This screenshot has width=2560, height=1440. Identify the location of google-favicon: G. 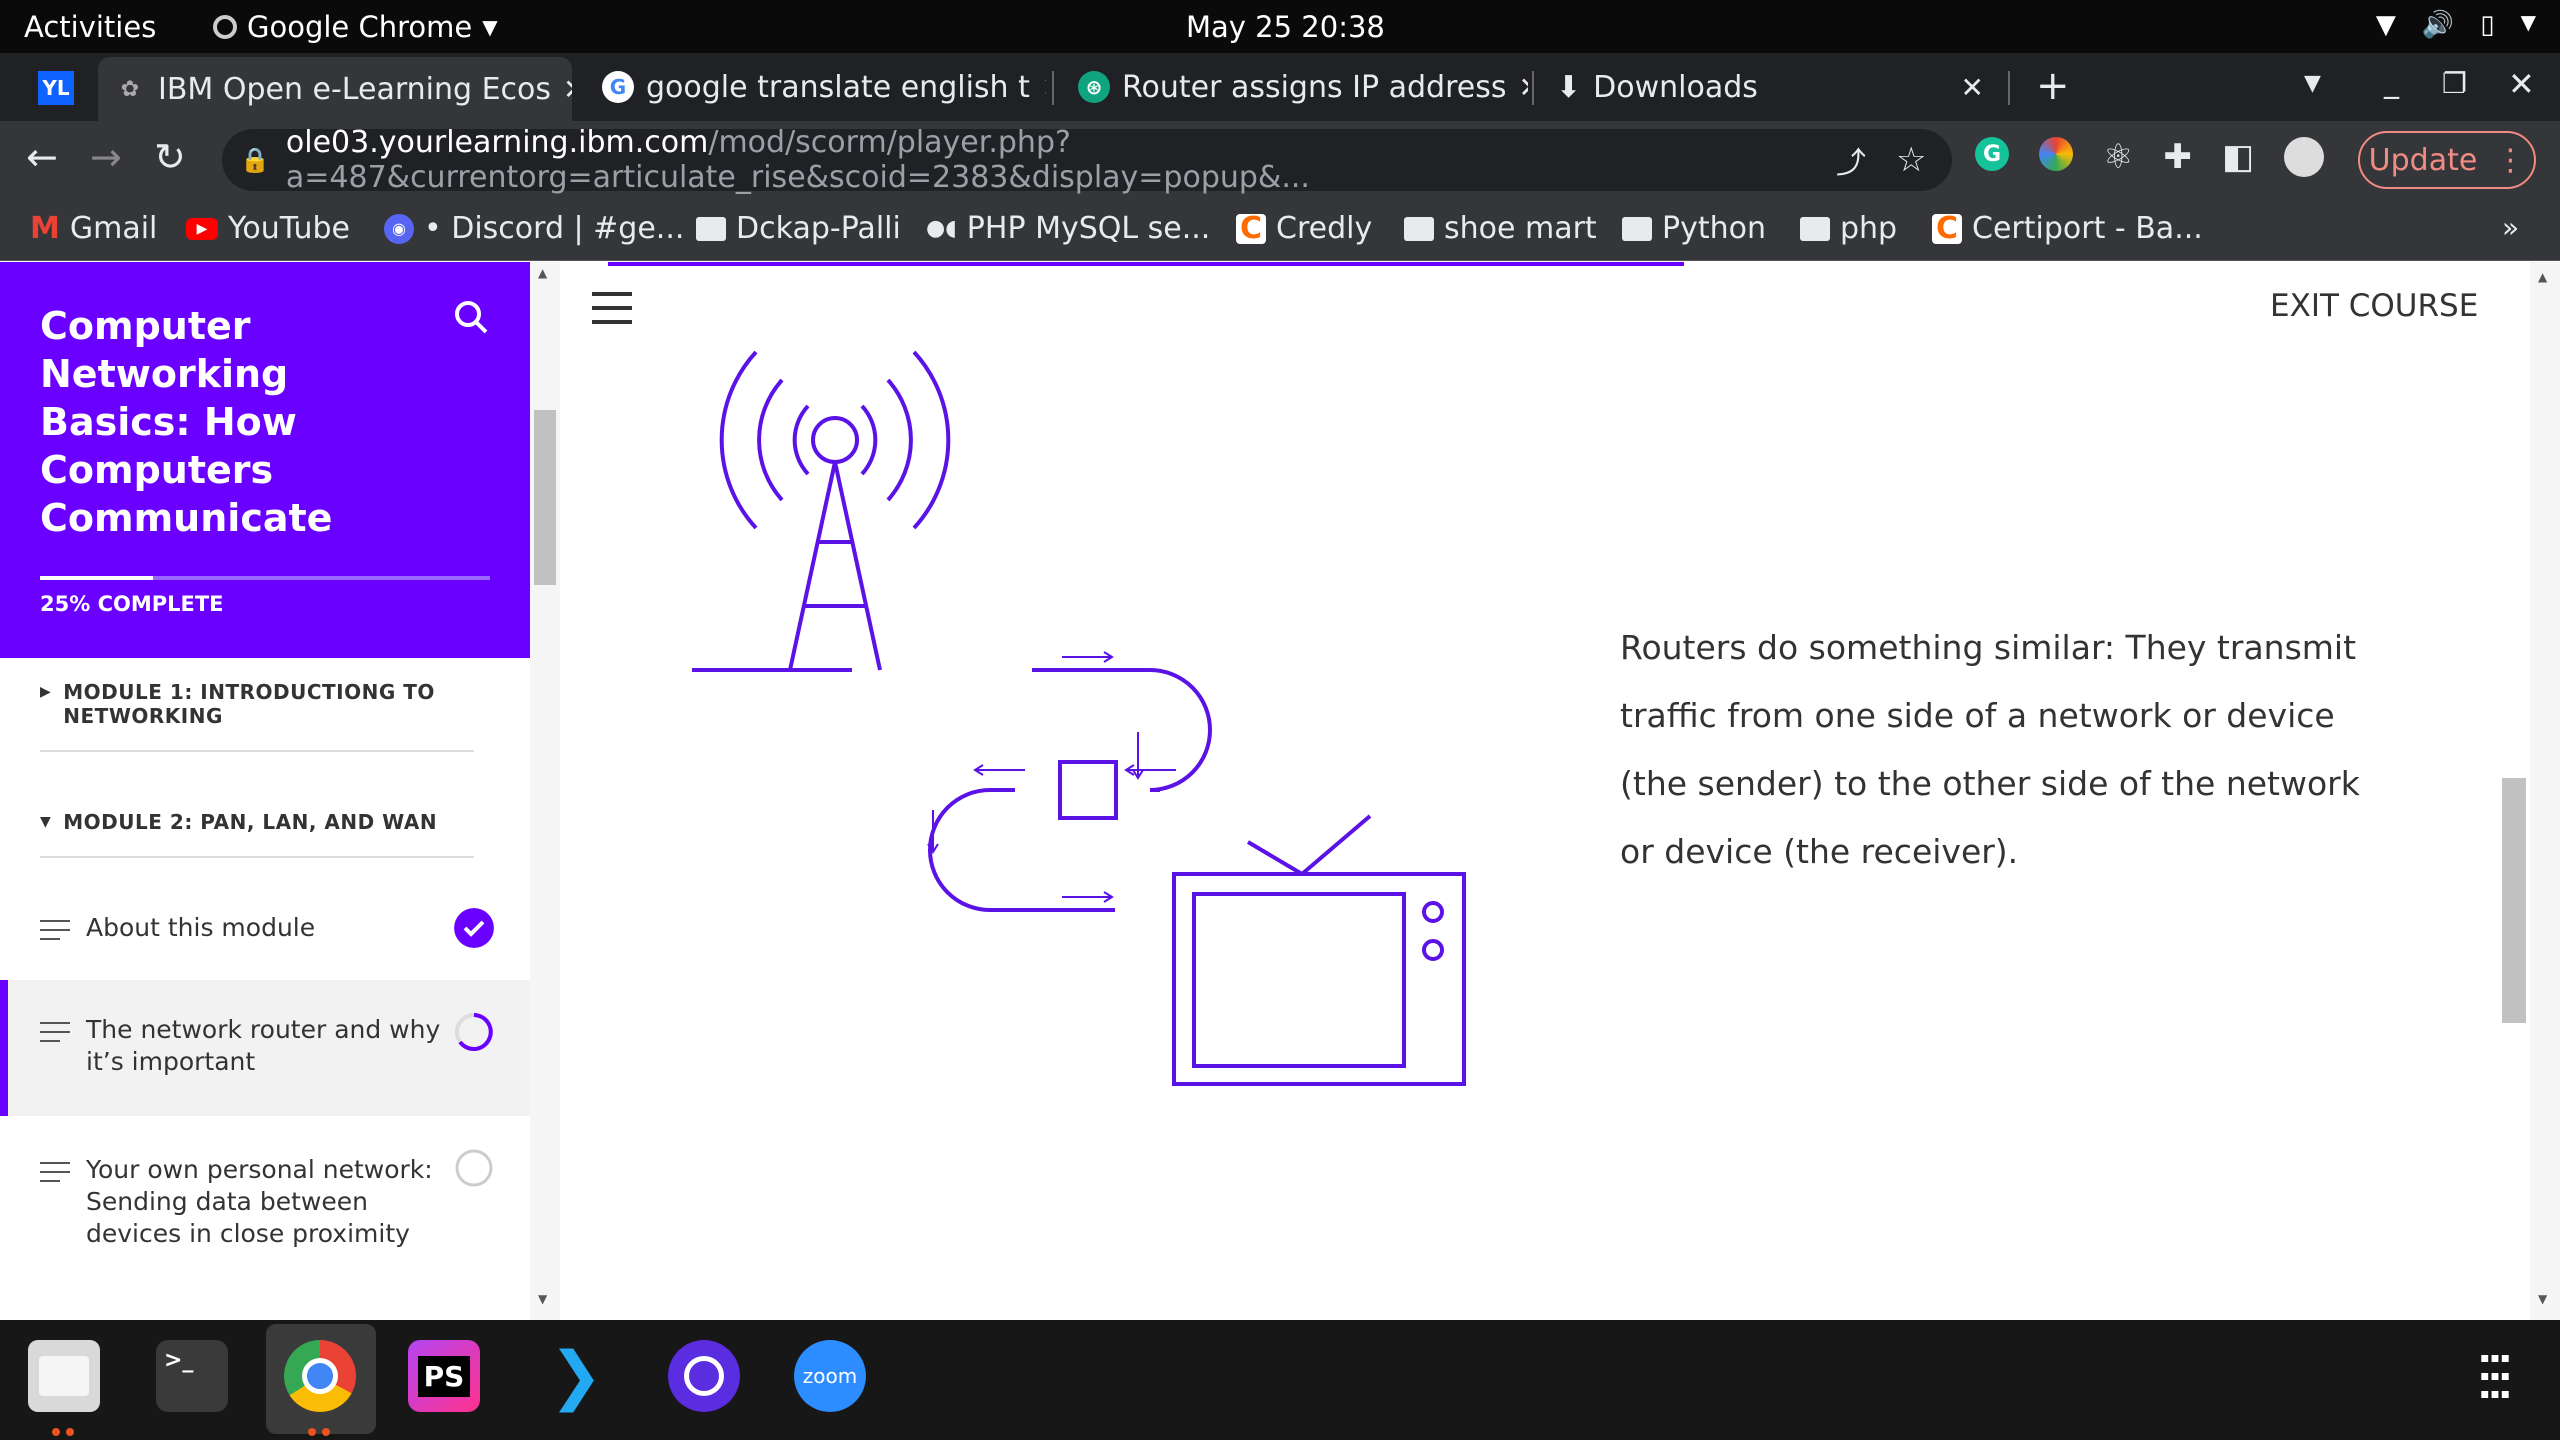
(618, 87).